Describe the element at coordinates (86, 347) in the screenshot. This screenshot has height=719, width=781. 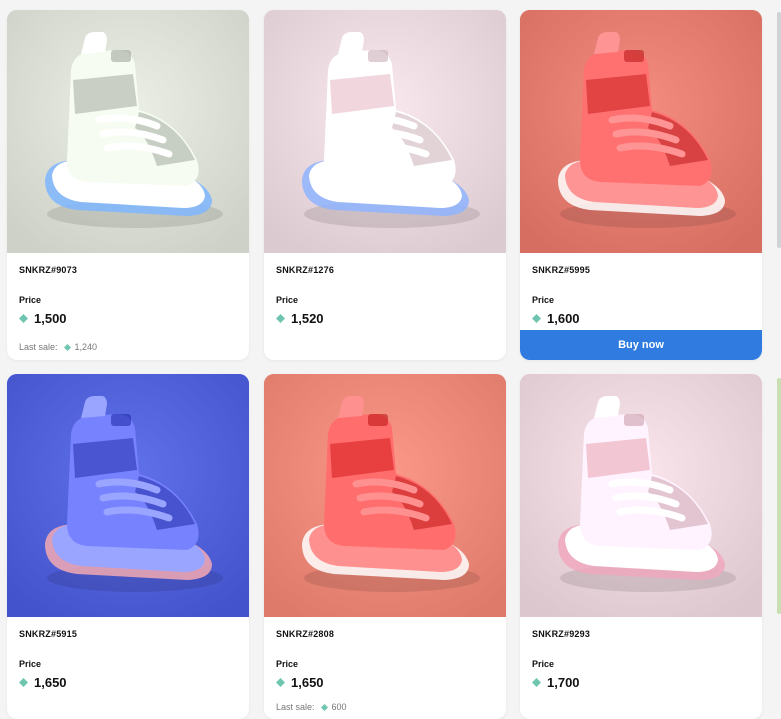
I see `last-sale-value: 1,240` at that location.